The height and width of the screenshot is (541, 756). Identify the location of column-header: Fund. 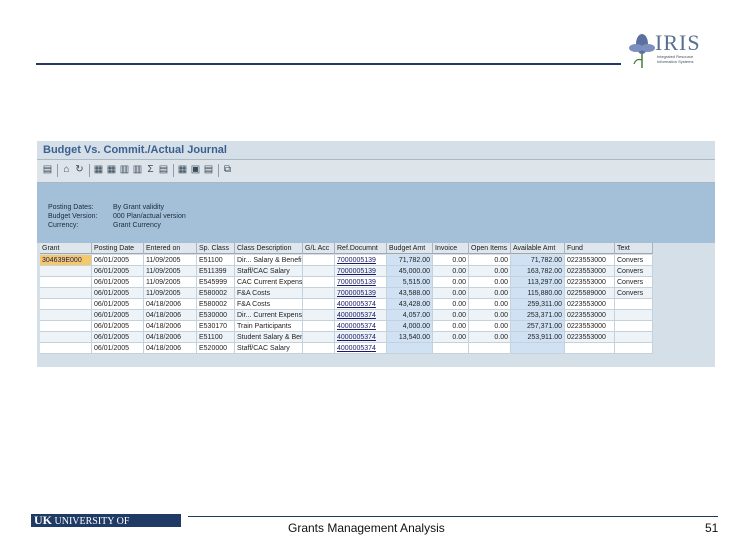
(590, 248).